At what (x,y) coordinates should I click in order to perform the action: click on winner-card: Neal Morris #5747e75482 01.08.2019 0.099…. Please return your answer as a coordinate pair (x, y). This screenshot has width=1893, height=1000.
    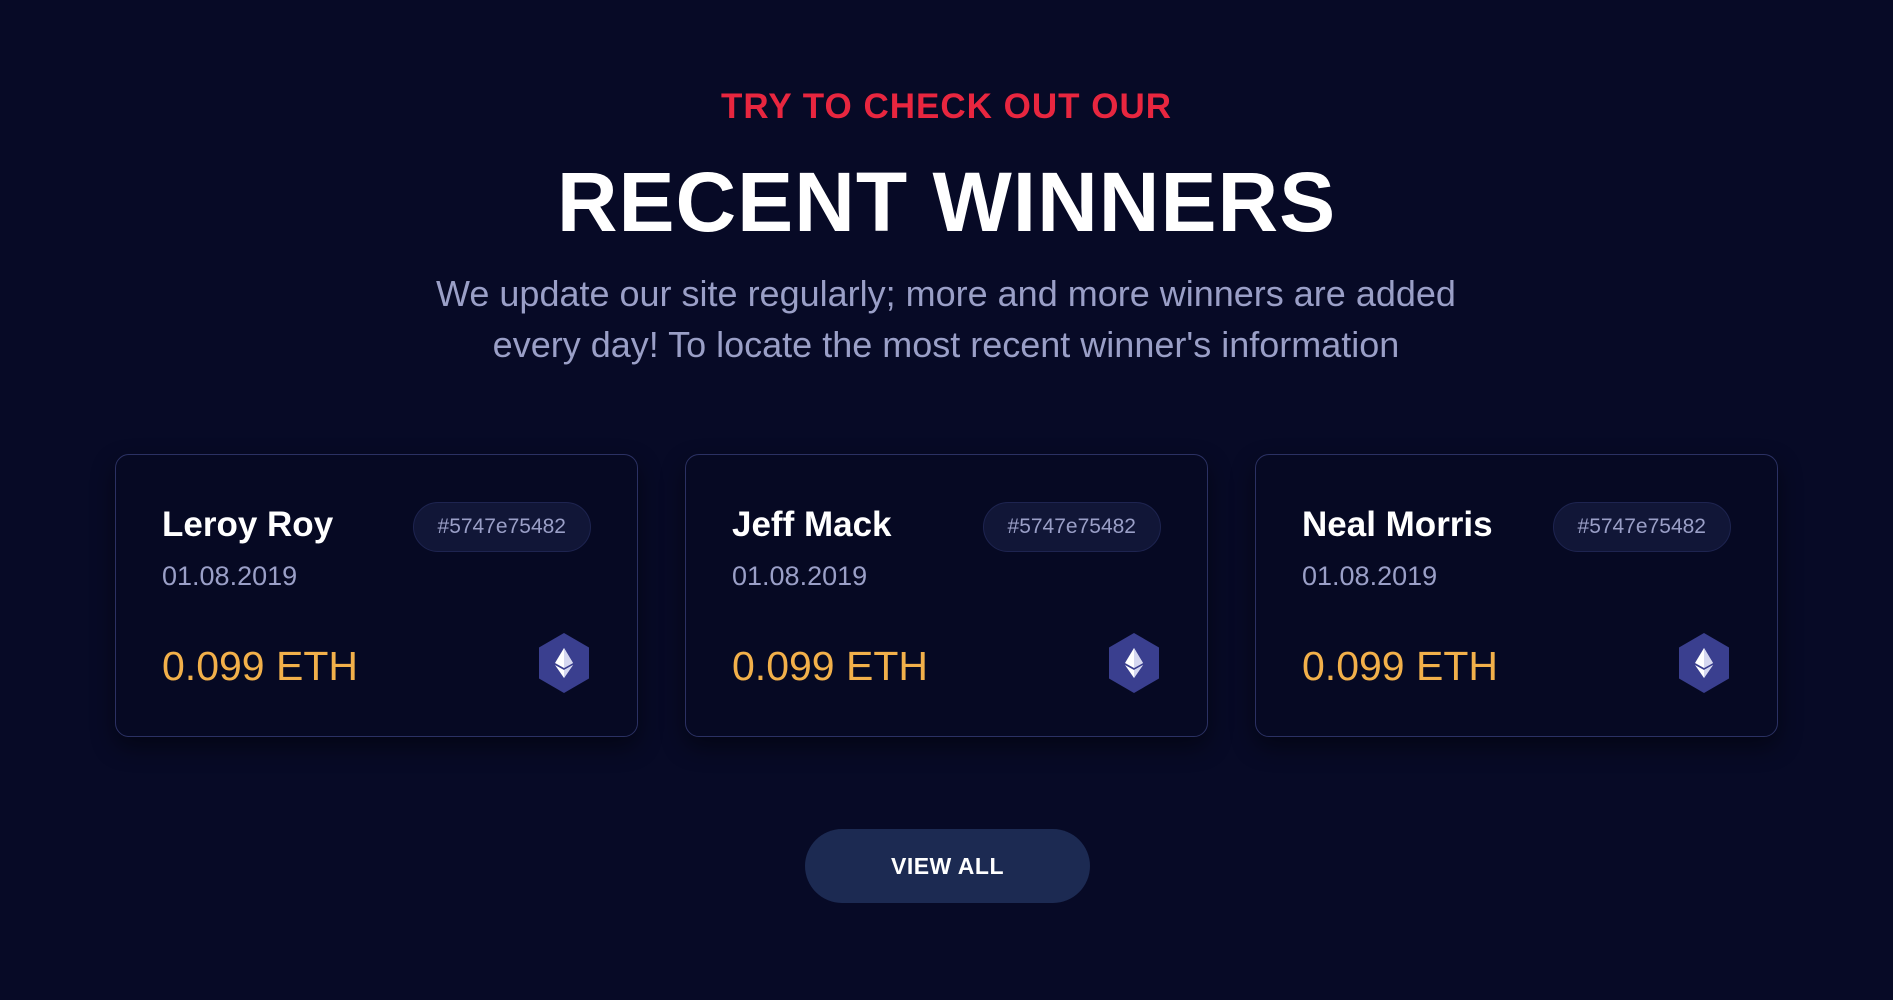
    Looking at the image, I should click on (1516, 595).